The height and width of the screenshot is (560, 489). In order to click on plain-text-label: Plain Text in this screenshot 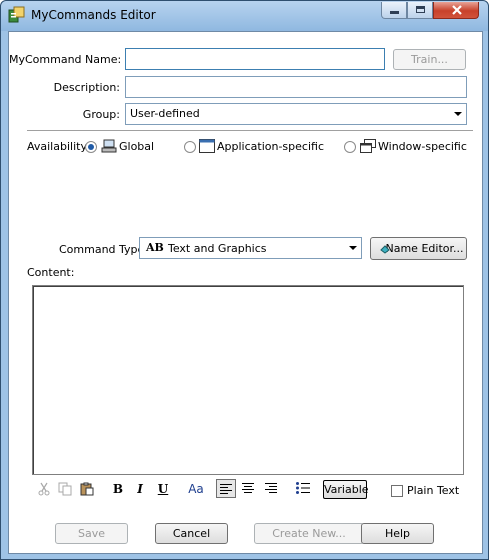, I will do `click(433, 490)`.